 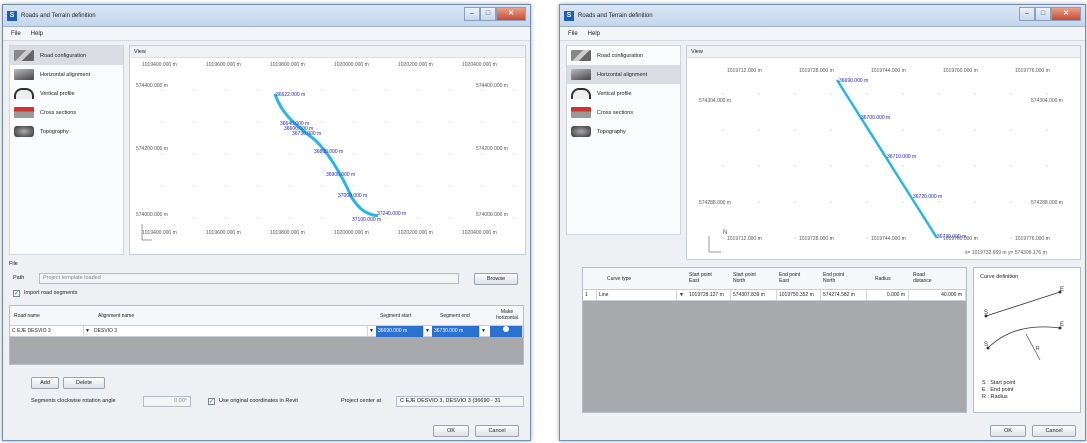 I want to click on north-arrow-icon: N, so click(x=717, y=241).